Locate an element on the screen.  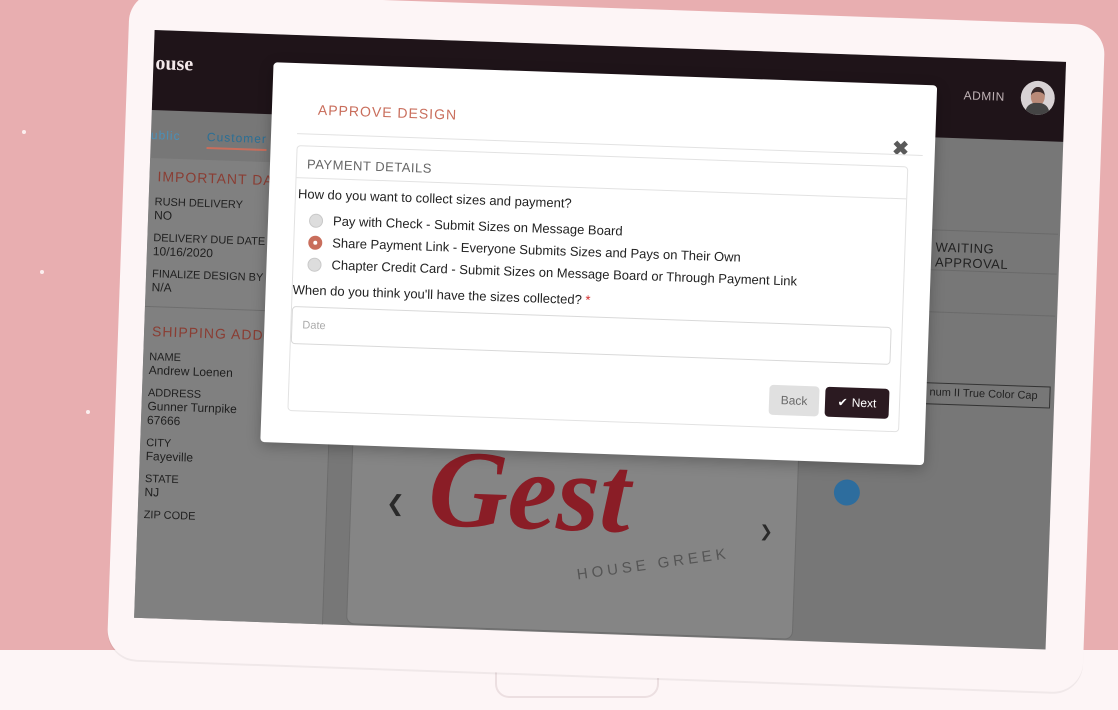
status-badge: WAITING APPROVAL is located at coordinates (971, 255).